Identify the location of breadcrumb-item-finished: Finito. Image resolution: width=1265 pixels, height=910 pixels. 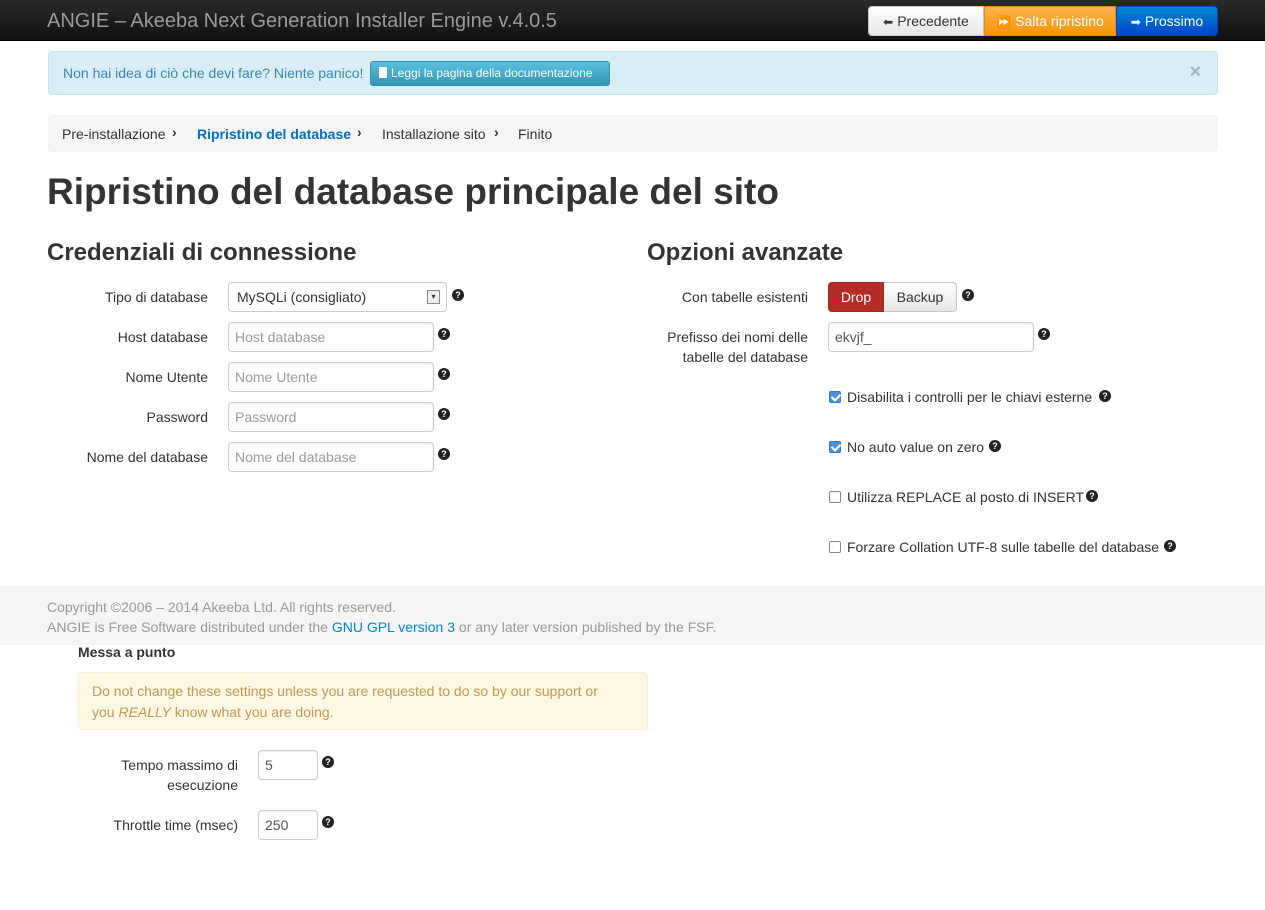
(535, 134).